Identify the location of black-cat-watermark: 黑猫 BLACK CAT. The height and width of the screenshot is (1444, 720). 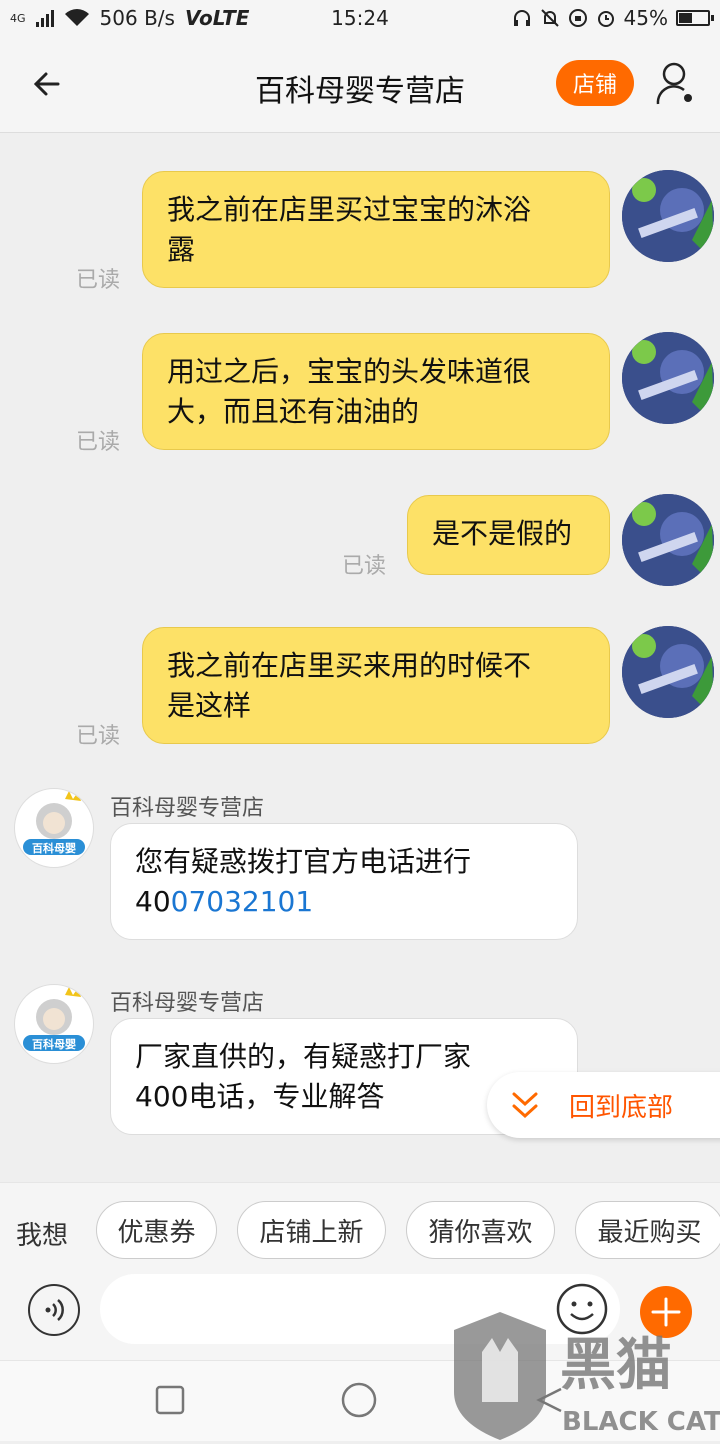
(586, 1376).